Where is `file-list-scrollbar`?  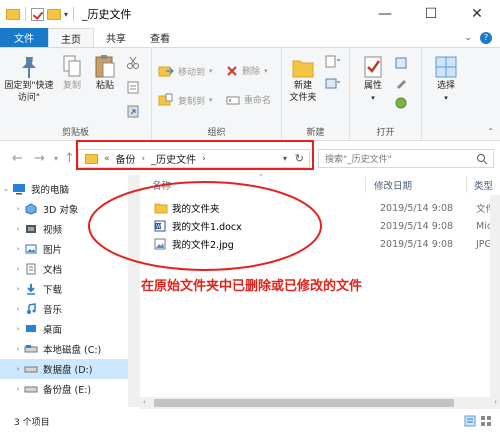 file-list-scrollbar is located at coordinates (495, 301).